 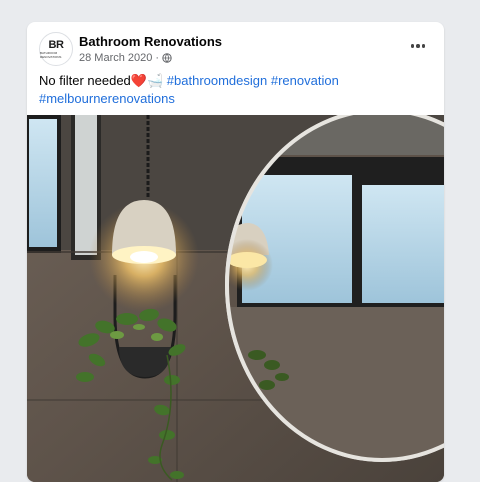 I want to click on caption-text: No filter needed, so click(x=85, y=80).